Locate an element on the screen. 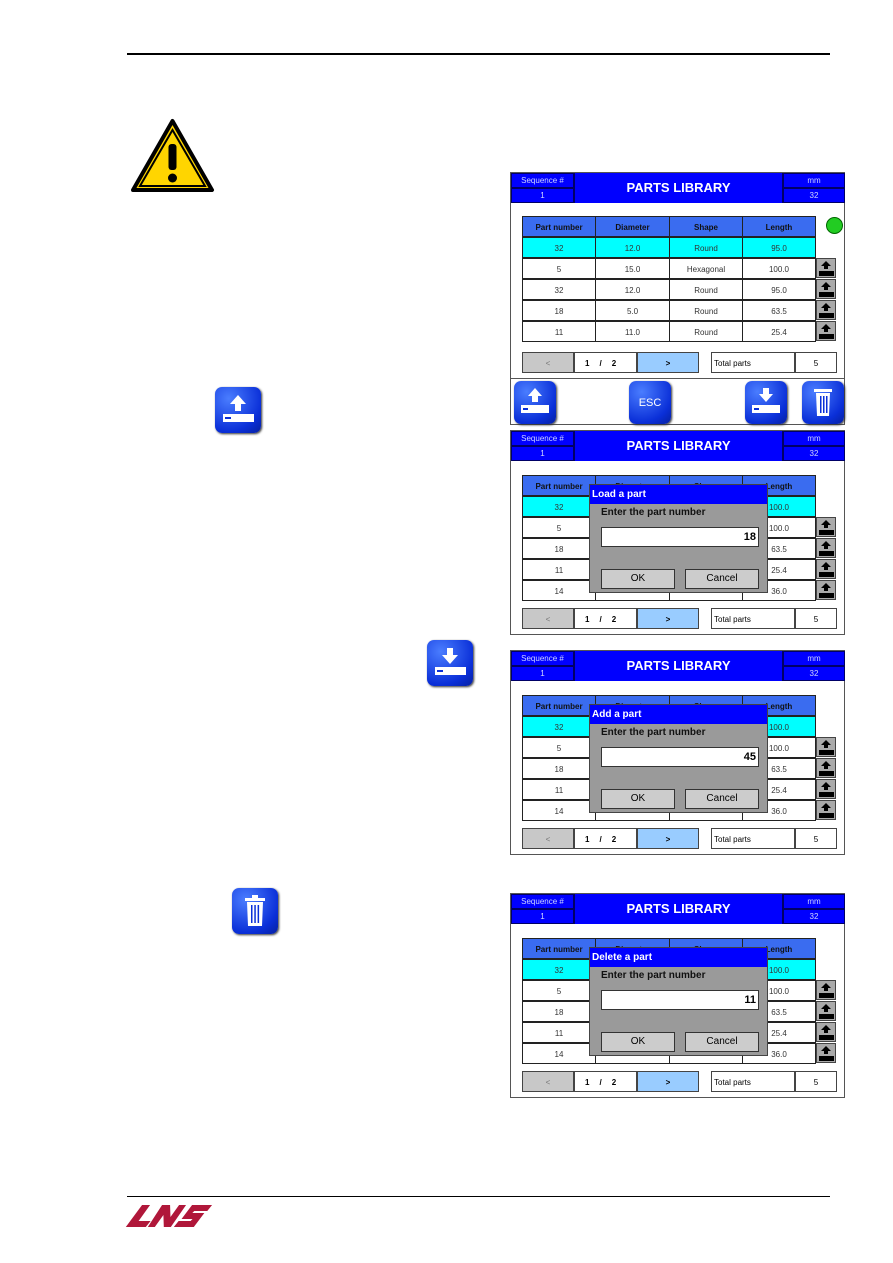 The image size is (893, 1263). table-cell: 100.0 is located at coordinates (779, 268).